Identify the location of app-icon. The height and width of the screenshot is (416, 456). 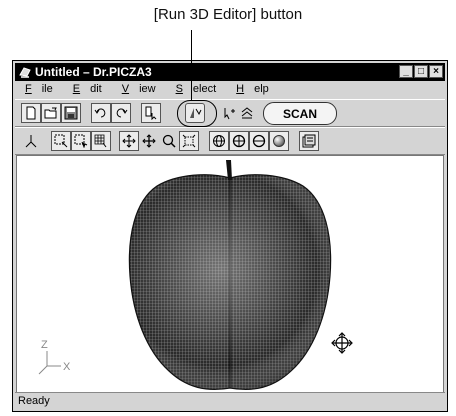
(25, 72).